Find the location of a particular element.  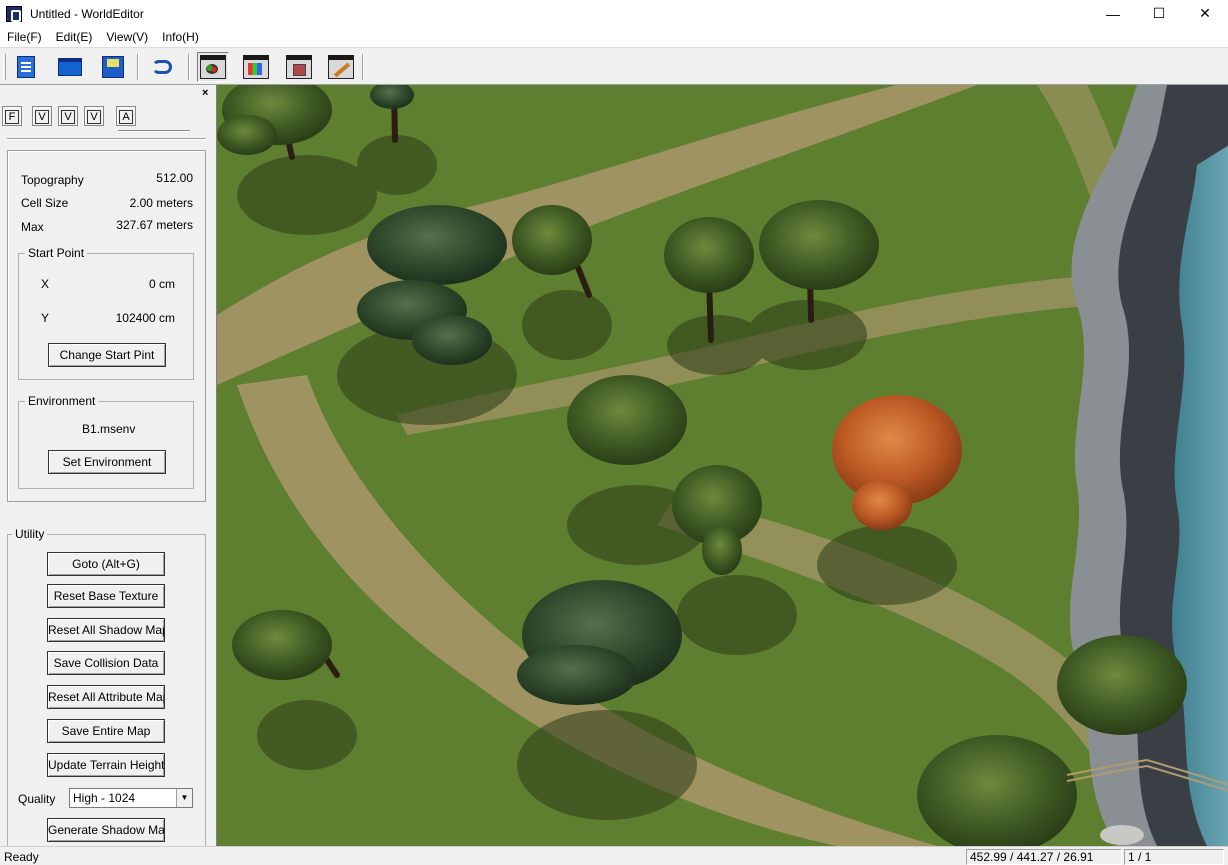

status-page: 1 / 1 is located at coordinates (1174, 857).